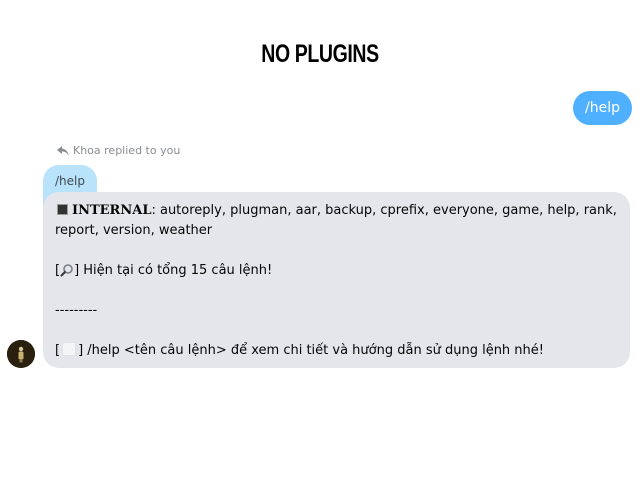 Image resolution: width=640 pixels, height=480 pixels. I want to click on page-title: NO PLUGINS, so click(320, 54).